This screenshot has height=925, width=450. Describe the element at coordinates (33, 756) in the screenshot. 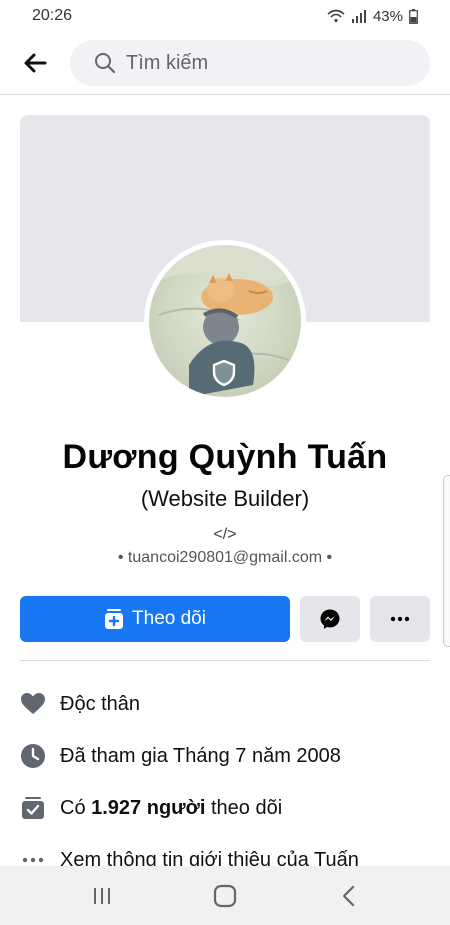

I see `clock-icon` at that location.